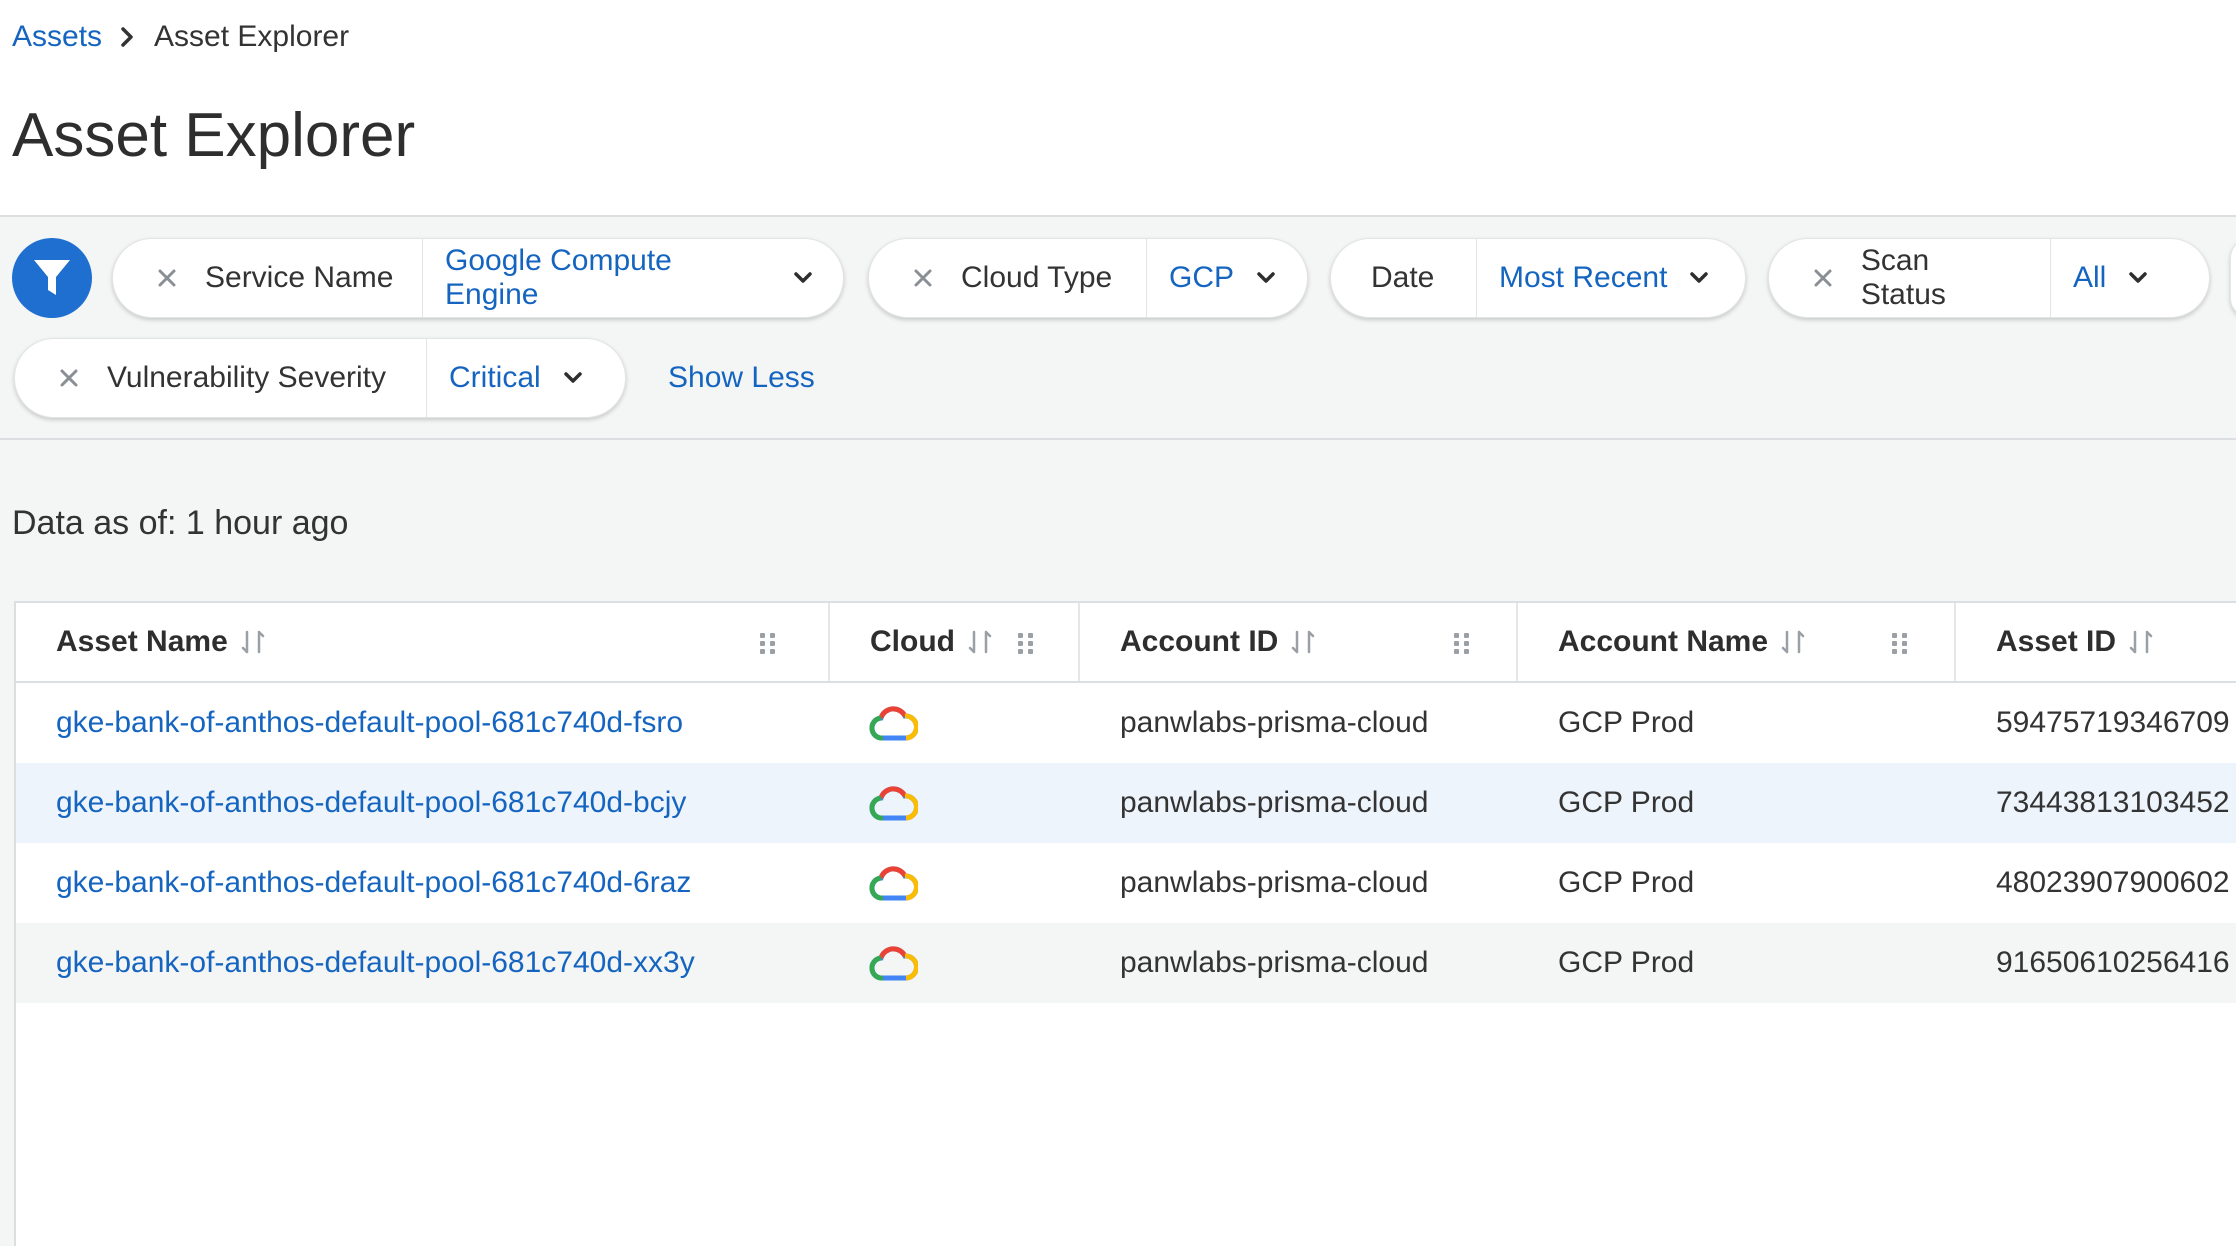 This screenshot has height=1246, width=2236. Describe the element at coordinates (127, 37) in the screenshot. I see `chevron-right-icon` at that location.